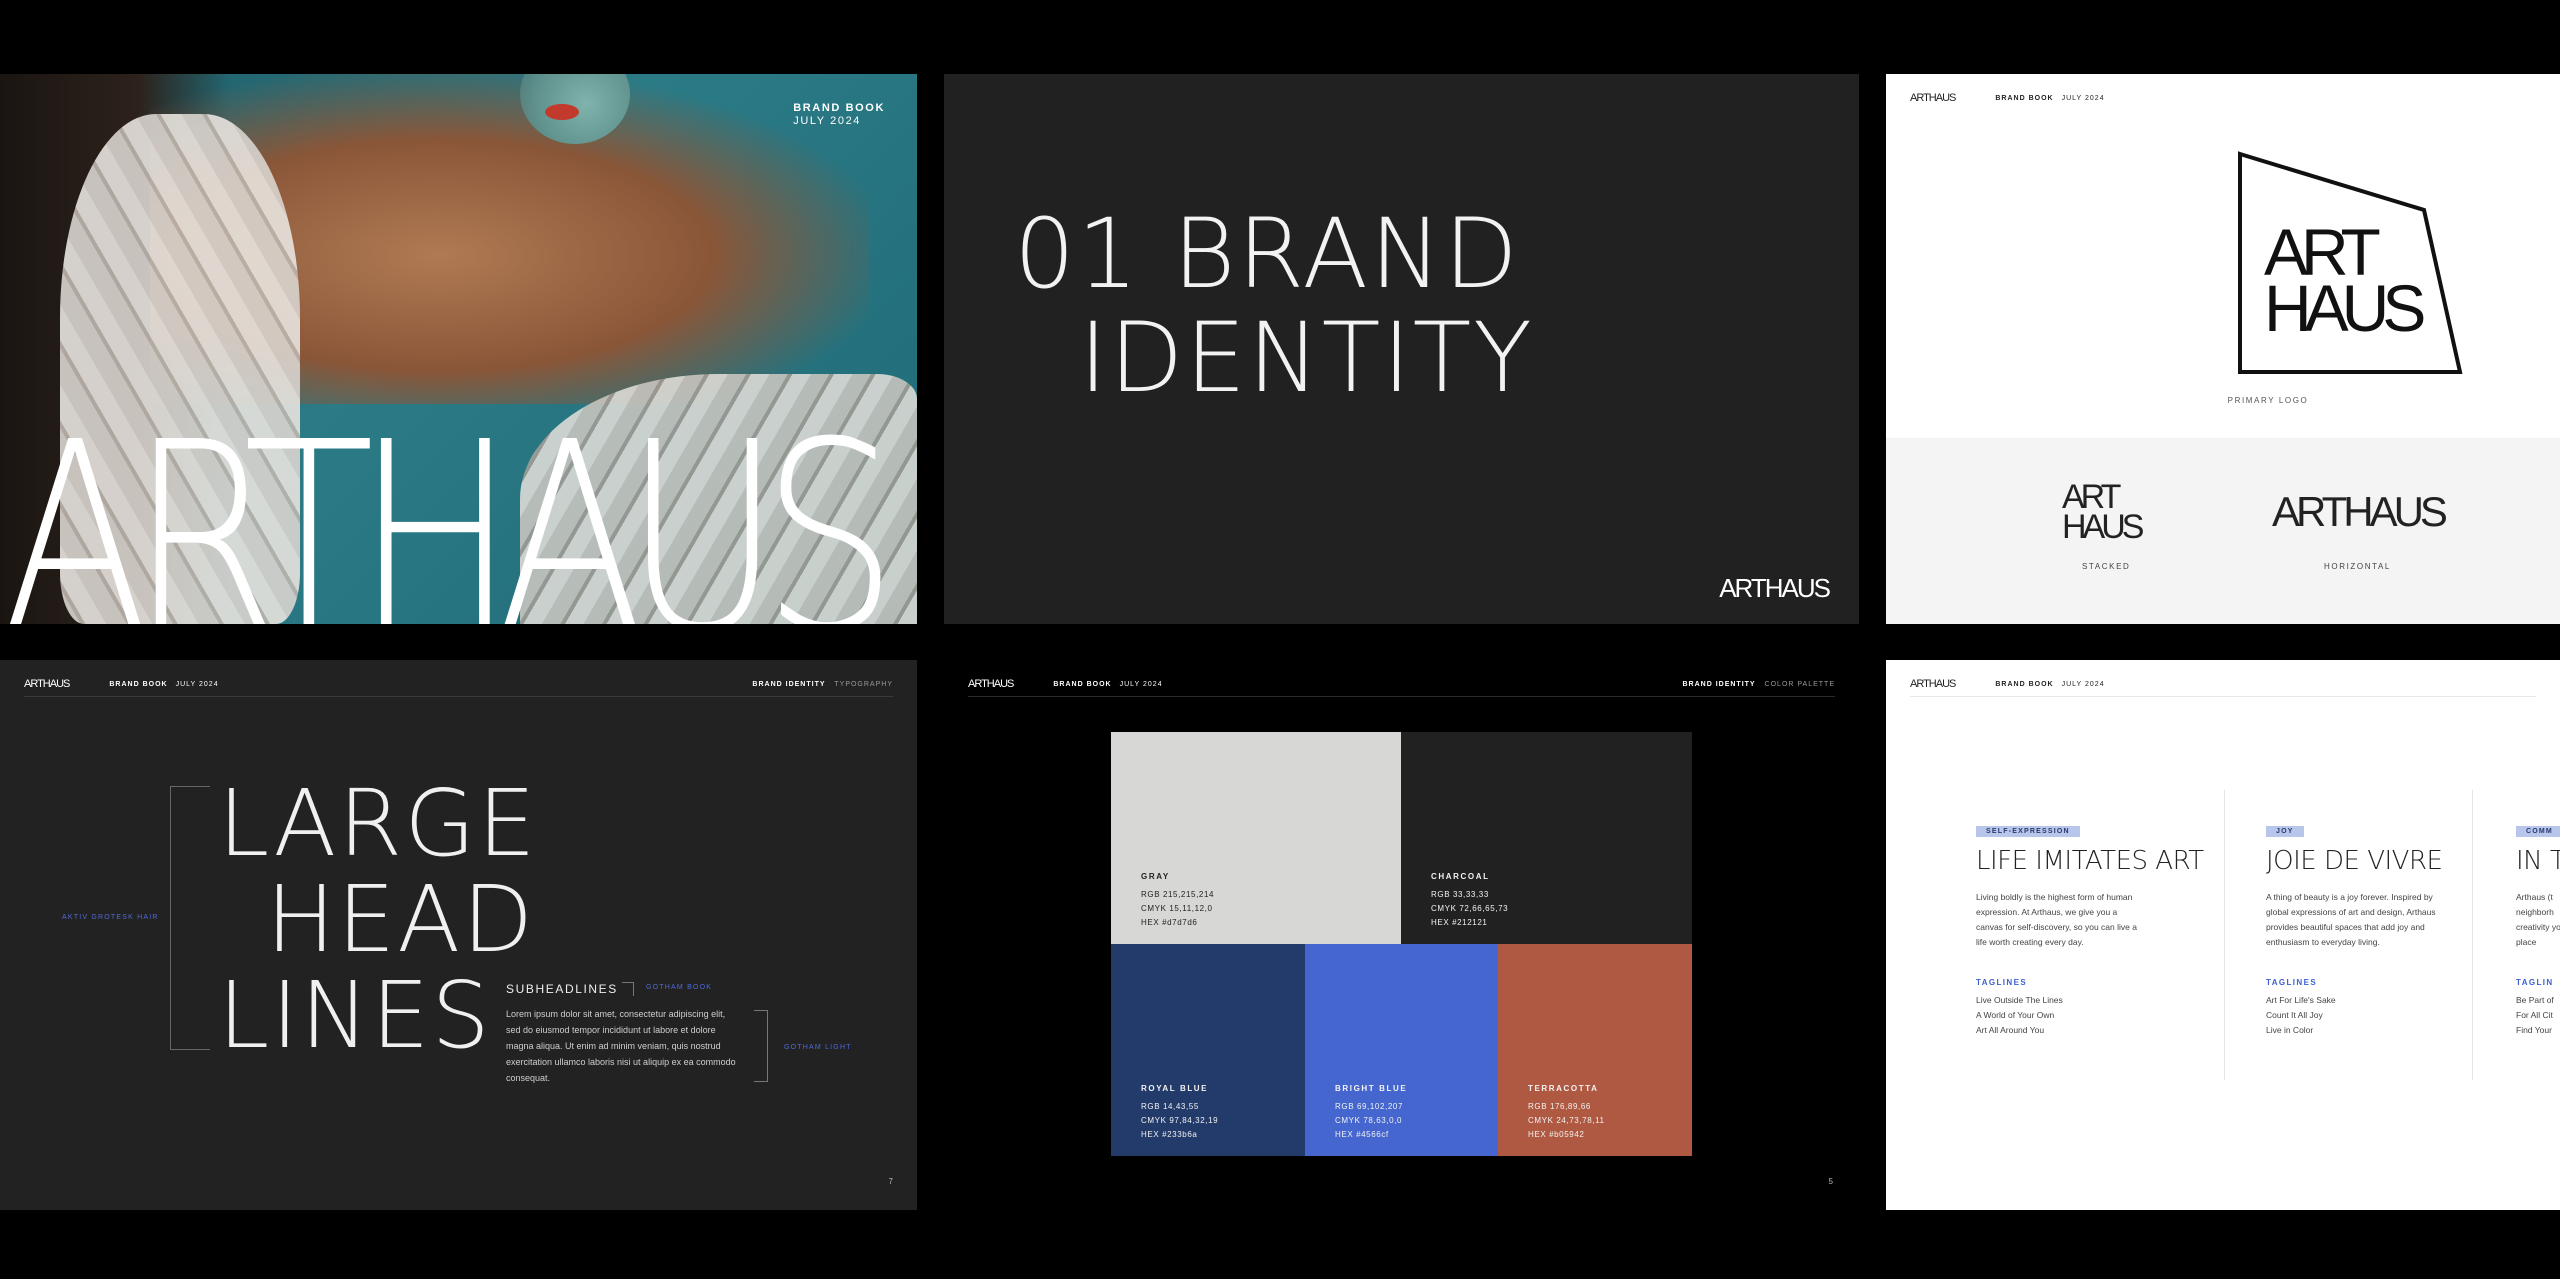 This screenshot has width=2560, height=1279. What do you see at coordinates (839, 108) in the screenshot?
I see `cover-meta-title: BRAND BOOK` at bounding box center [839, 108].